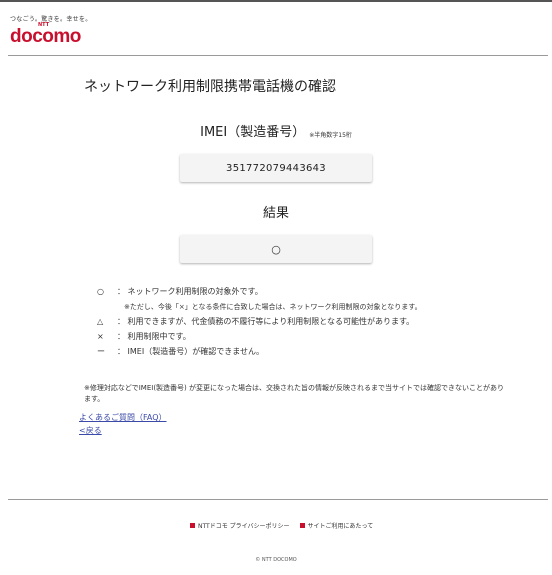  Describe the element at coordinates (259, 336) in the screenshot. I see `legend-item-restricted: × ： 利用制限中です。` at that location.